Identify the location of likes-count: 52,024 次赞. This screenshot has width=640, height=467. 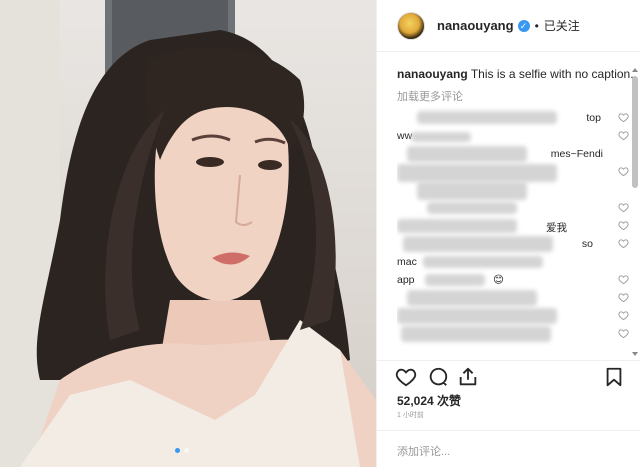
(429, 400).